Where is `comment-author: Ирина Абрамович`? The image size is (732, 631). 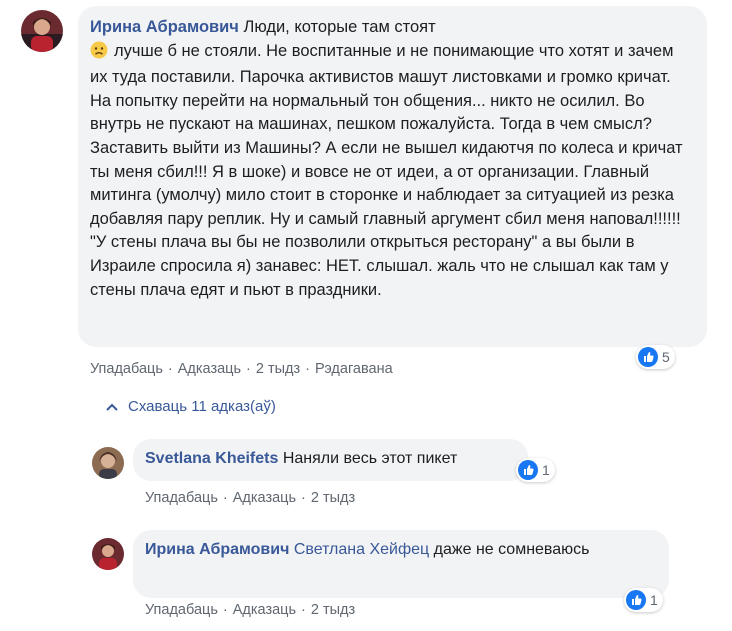
comment-author: Ирина Абрамович is located at coordinates (164, 27).